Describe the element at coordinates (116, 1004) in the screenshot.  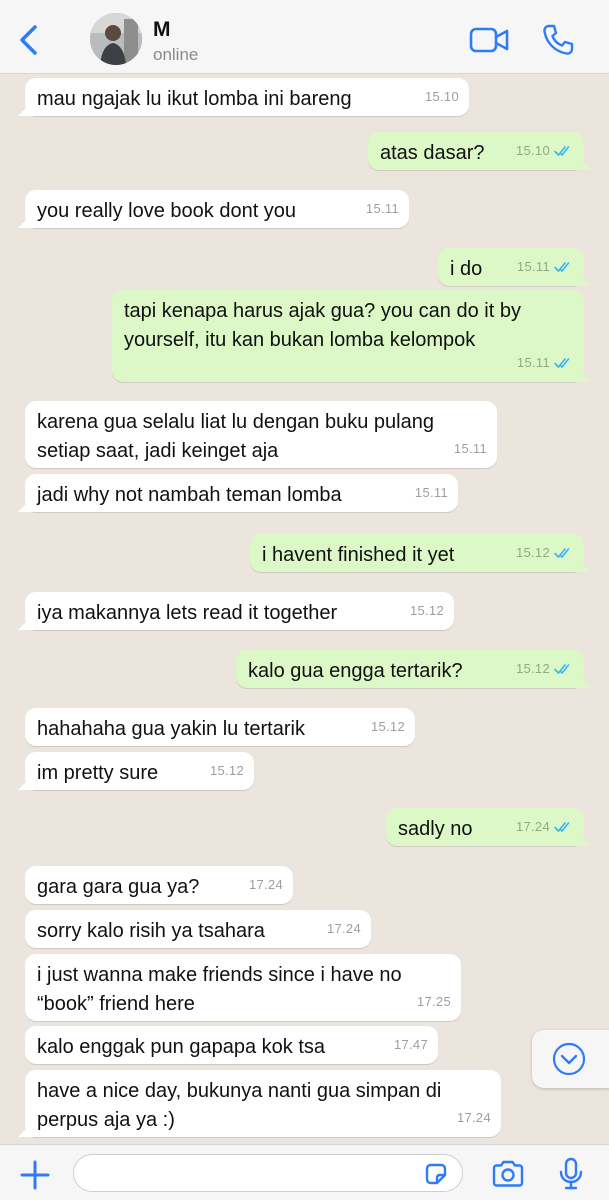
I see `message-text: “book” friend here` at that location.